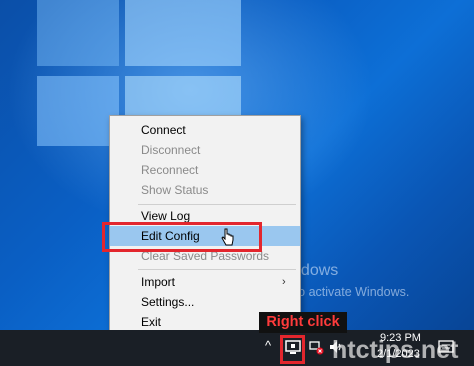 Image resolution: width=474 pixels, height=366 pixels. I want to click on chevron-right-icon: ›, so click(284, 282).